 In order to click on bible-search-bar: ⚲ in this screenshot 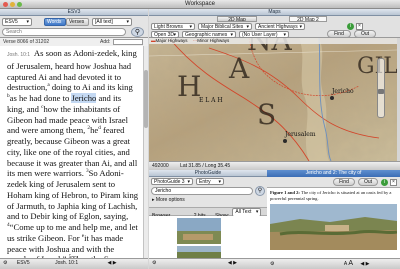, I will do `click(74, 32)`.